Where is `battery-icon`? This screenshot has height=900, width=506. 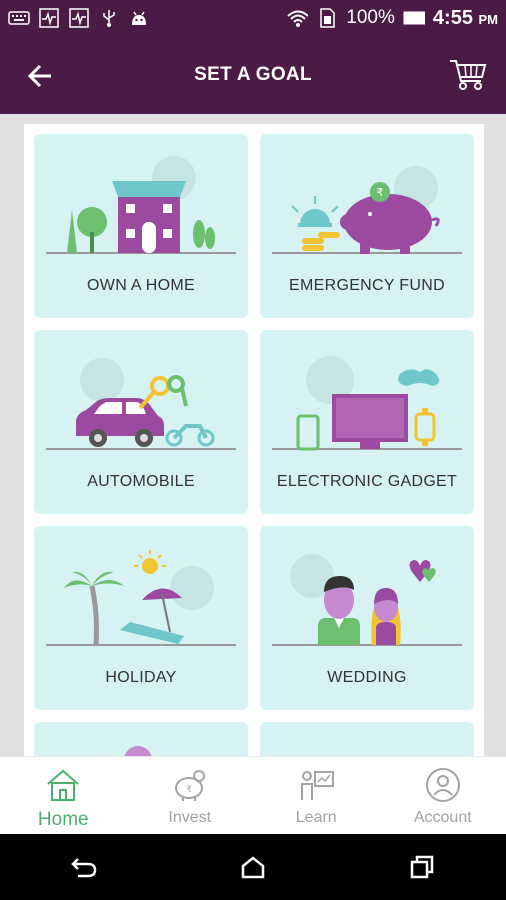 battery-icon is located at coordinates (414, 18).